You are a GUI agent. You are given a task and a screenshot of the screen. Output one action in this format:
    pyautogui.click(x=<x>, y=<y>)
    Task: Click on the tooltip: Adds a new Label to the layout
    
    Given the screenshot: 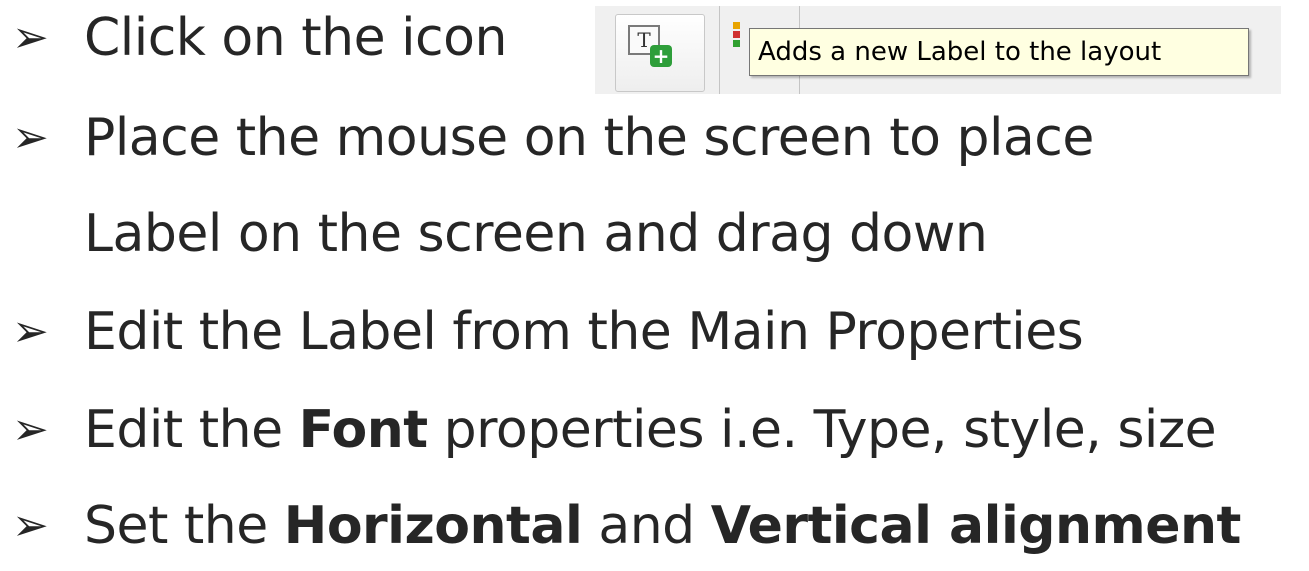 What is the action you would take?
    pyautogui.click(x=999, y=52)
    